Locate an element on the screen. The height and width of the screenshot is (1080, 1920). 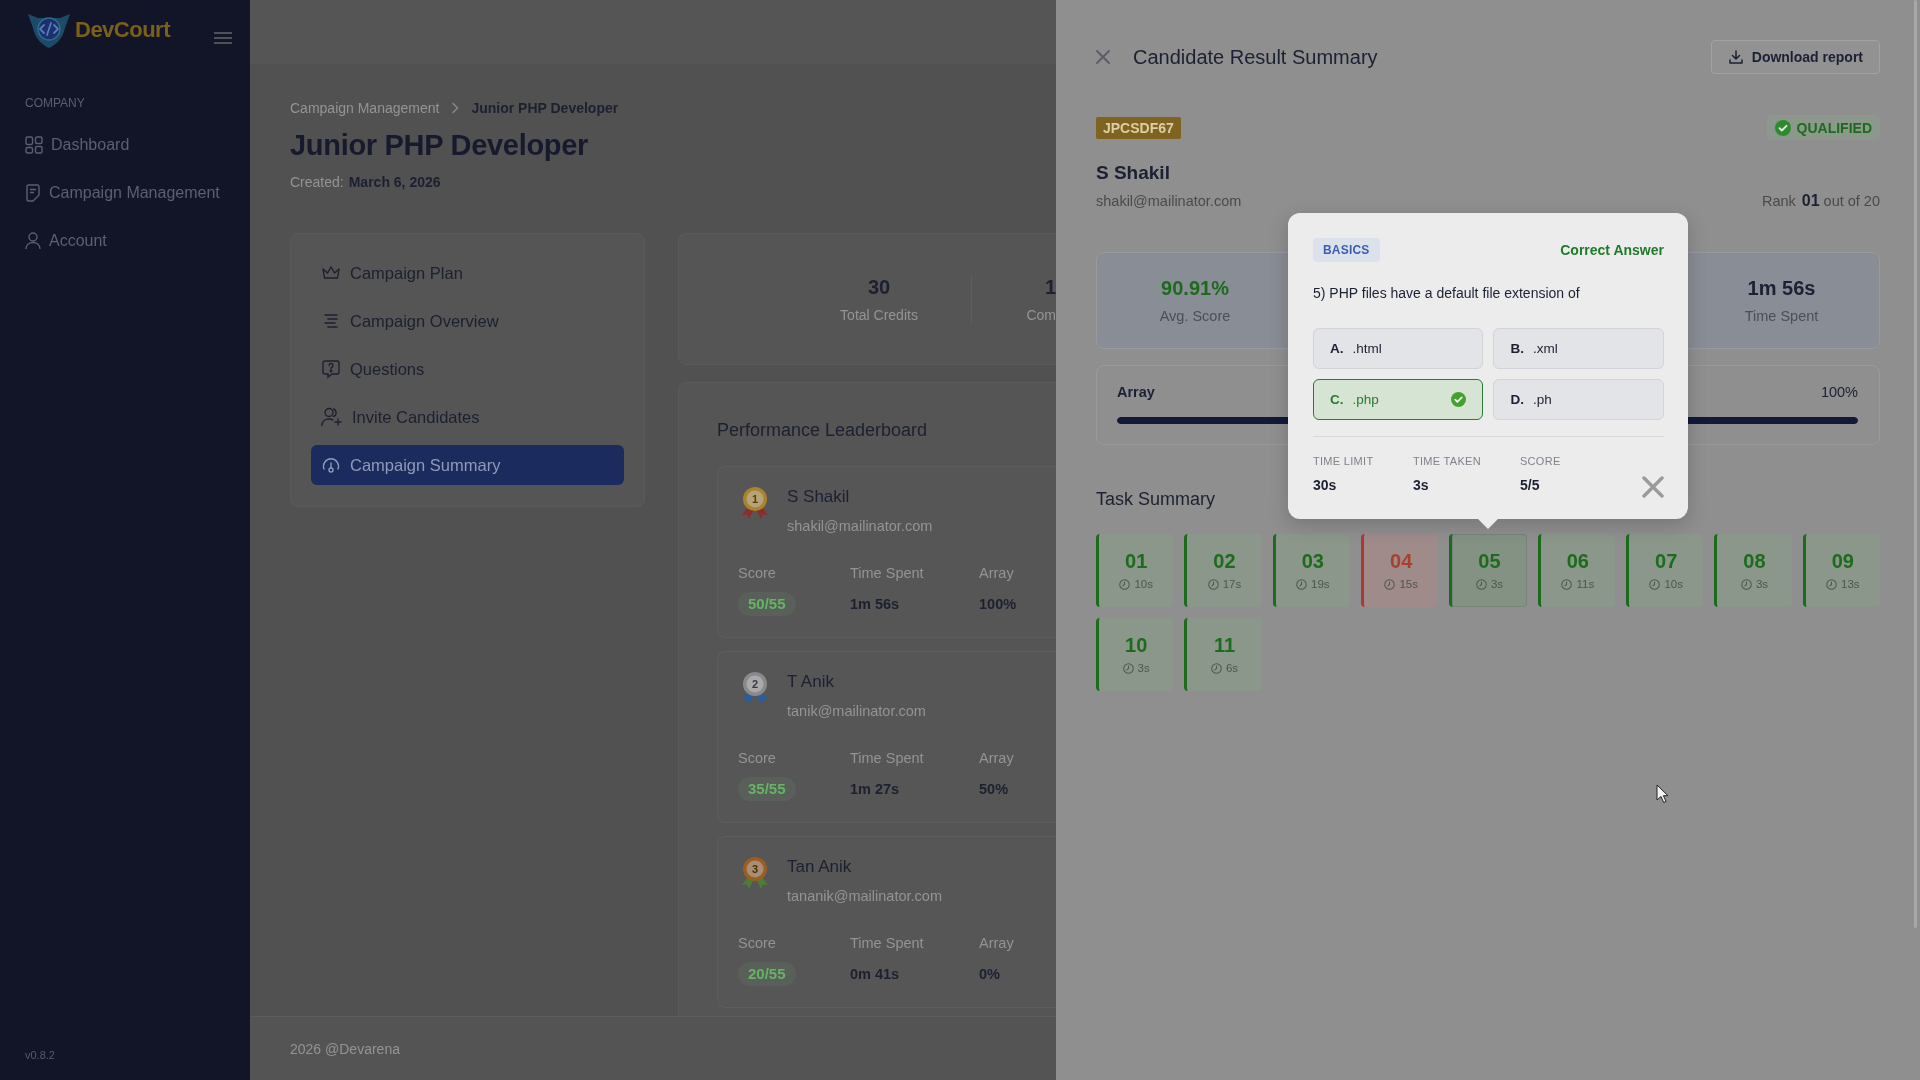
section-label: COMPANY is located at coordinates (55, 103).